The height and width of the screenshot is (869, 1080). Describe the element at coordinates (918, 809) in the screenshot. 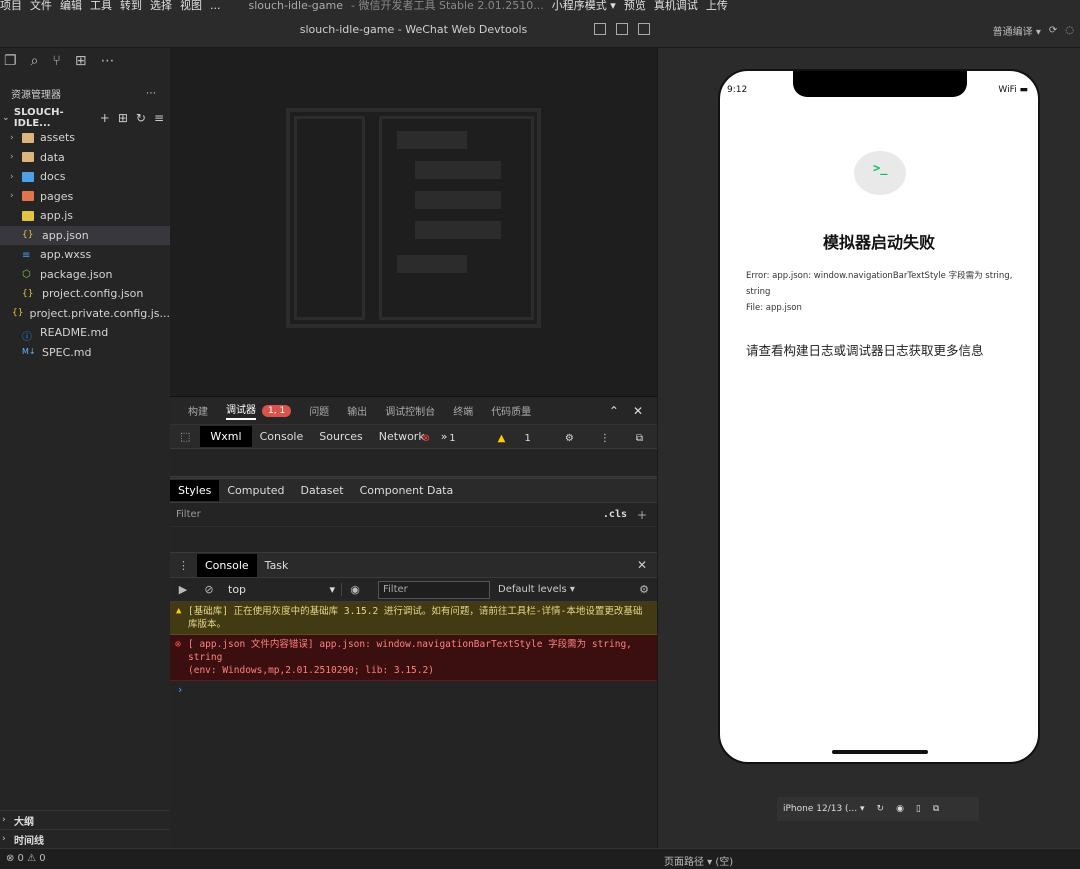

I see `phone-icon: ▯` at that location.